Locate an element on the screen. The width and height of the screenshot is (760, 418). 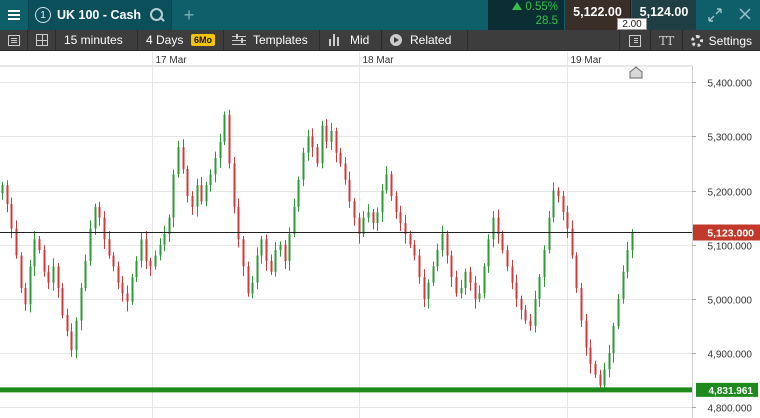
text-size-icon: TT is located at coordinates (666, 40).